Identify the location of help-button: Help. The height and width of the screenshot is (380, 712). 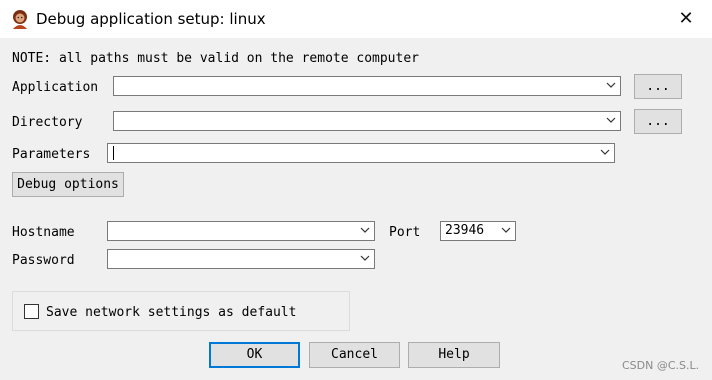
(454, 355).